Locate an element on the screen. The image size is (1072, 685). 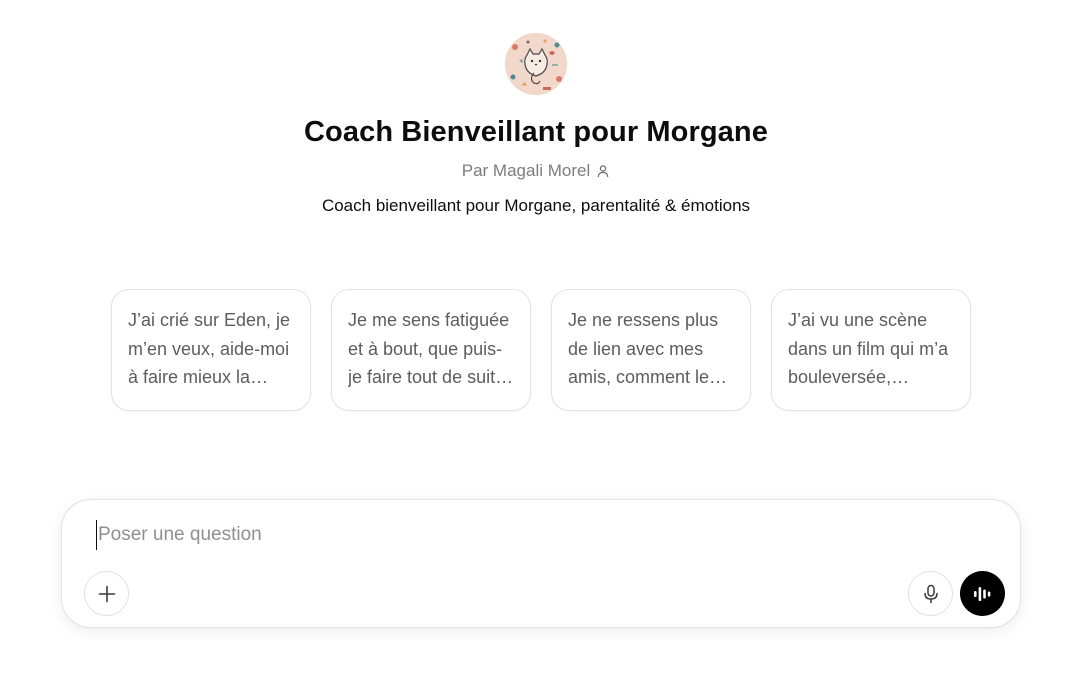
gpt-author-byline: Par Magali Morel is located at coordinates (536, 171).